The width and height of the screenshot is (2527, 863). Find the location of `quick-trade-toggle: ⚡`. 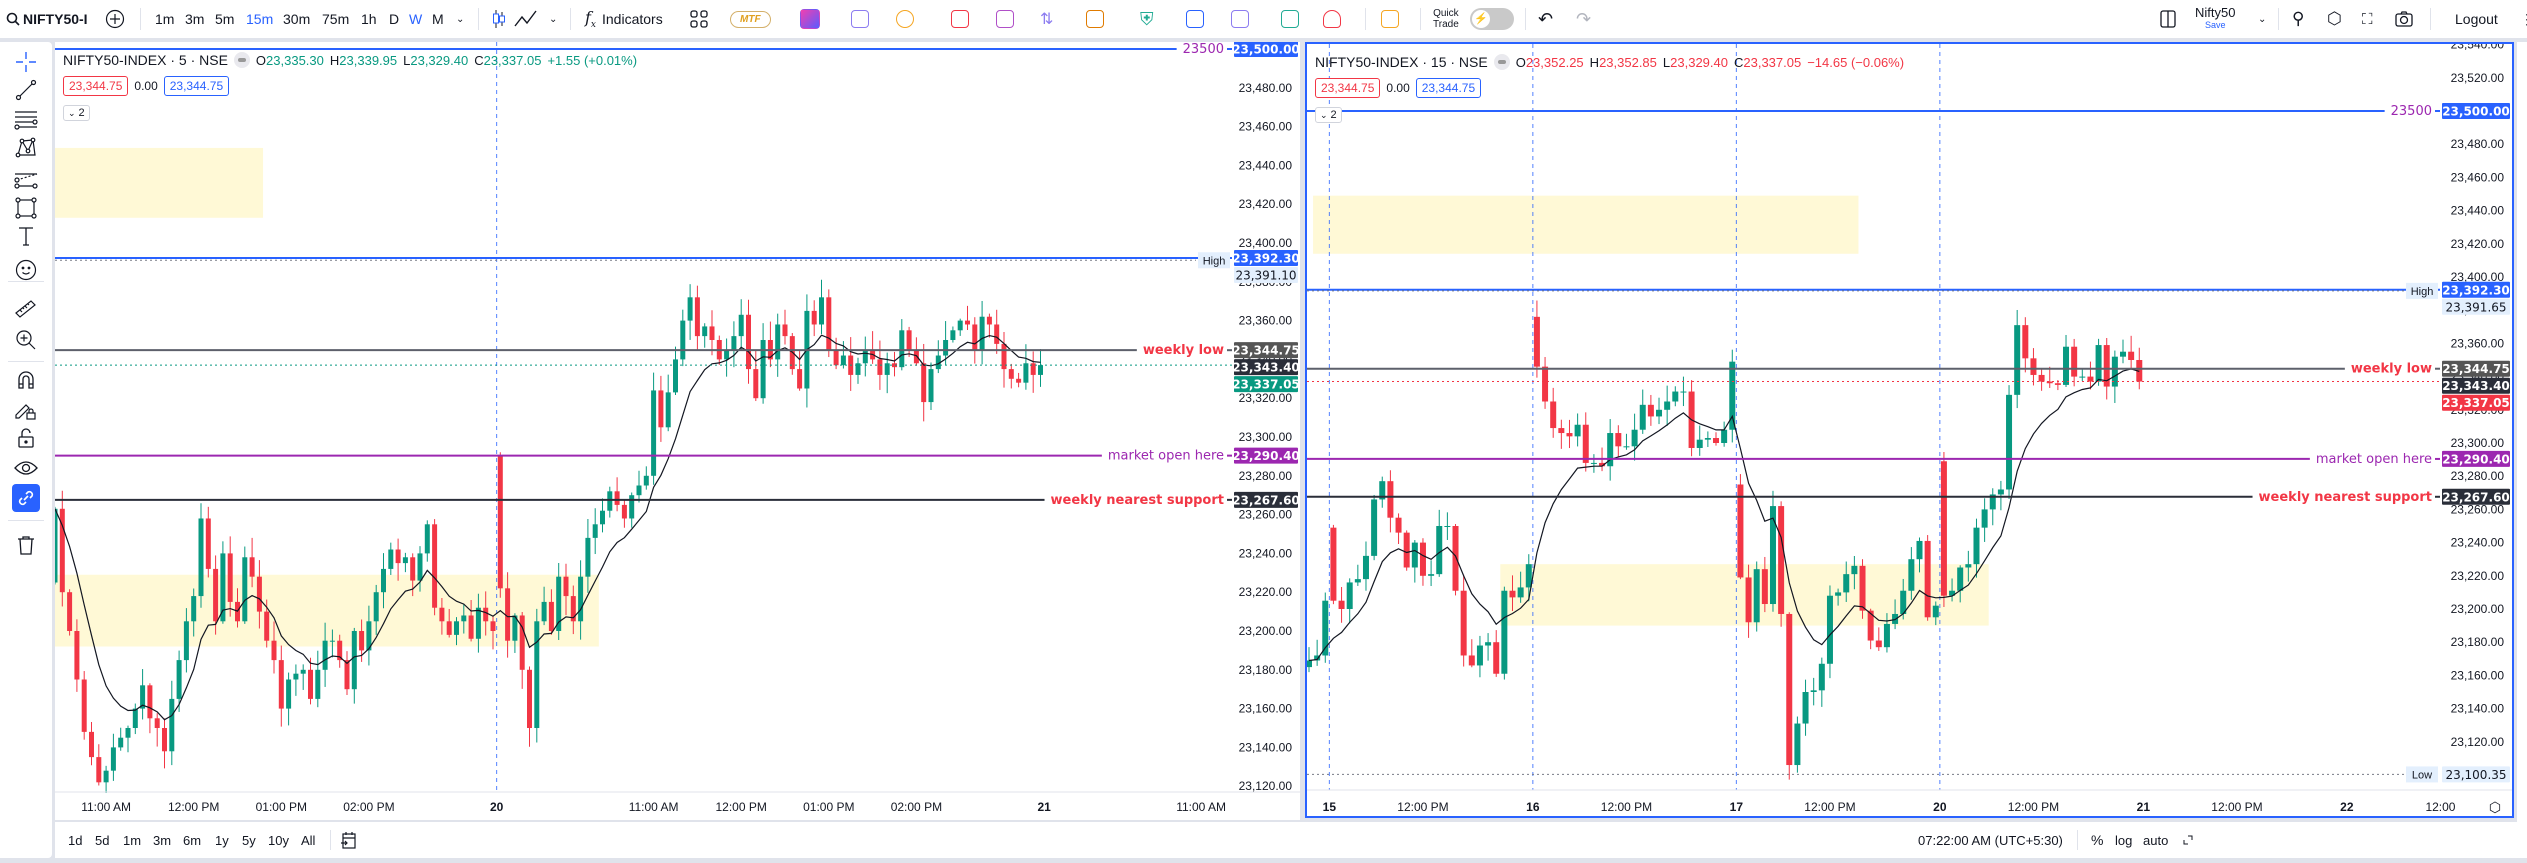

quick-trade-toggle: ⚡ is located at coordinates (1492, 19).